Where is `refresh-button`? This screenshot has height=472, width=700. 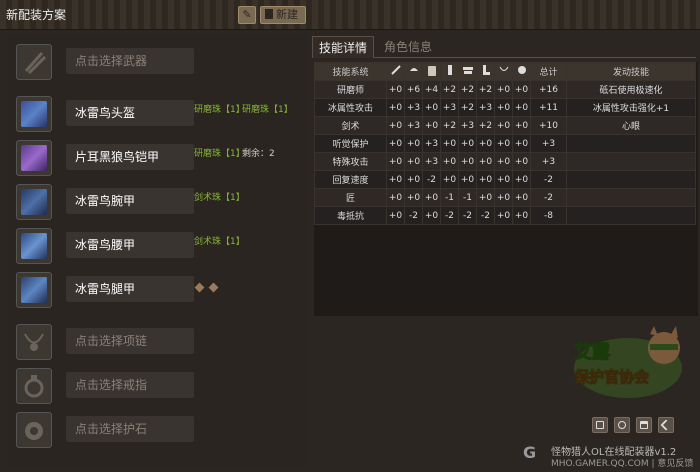
refresh-button is located at coordinates (622, 425).